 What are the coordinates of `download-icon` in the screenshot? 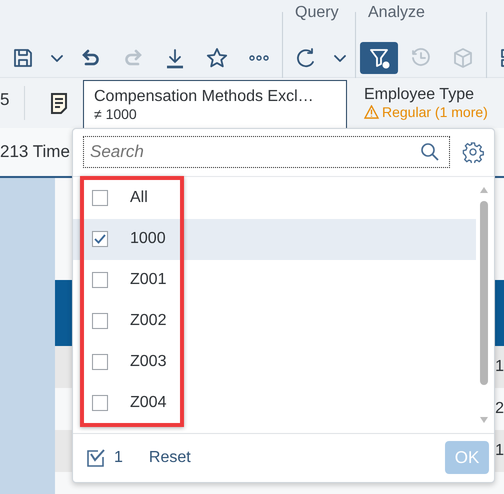 It's located at (175, 58).